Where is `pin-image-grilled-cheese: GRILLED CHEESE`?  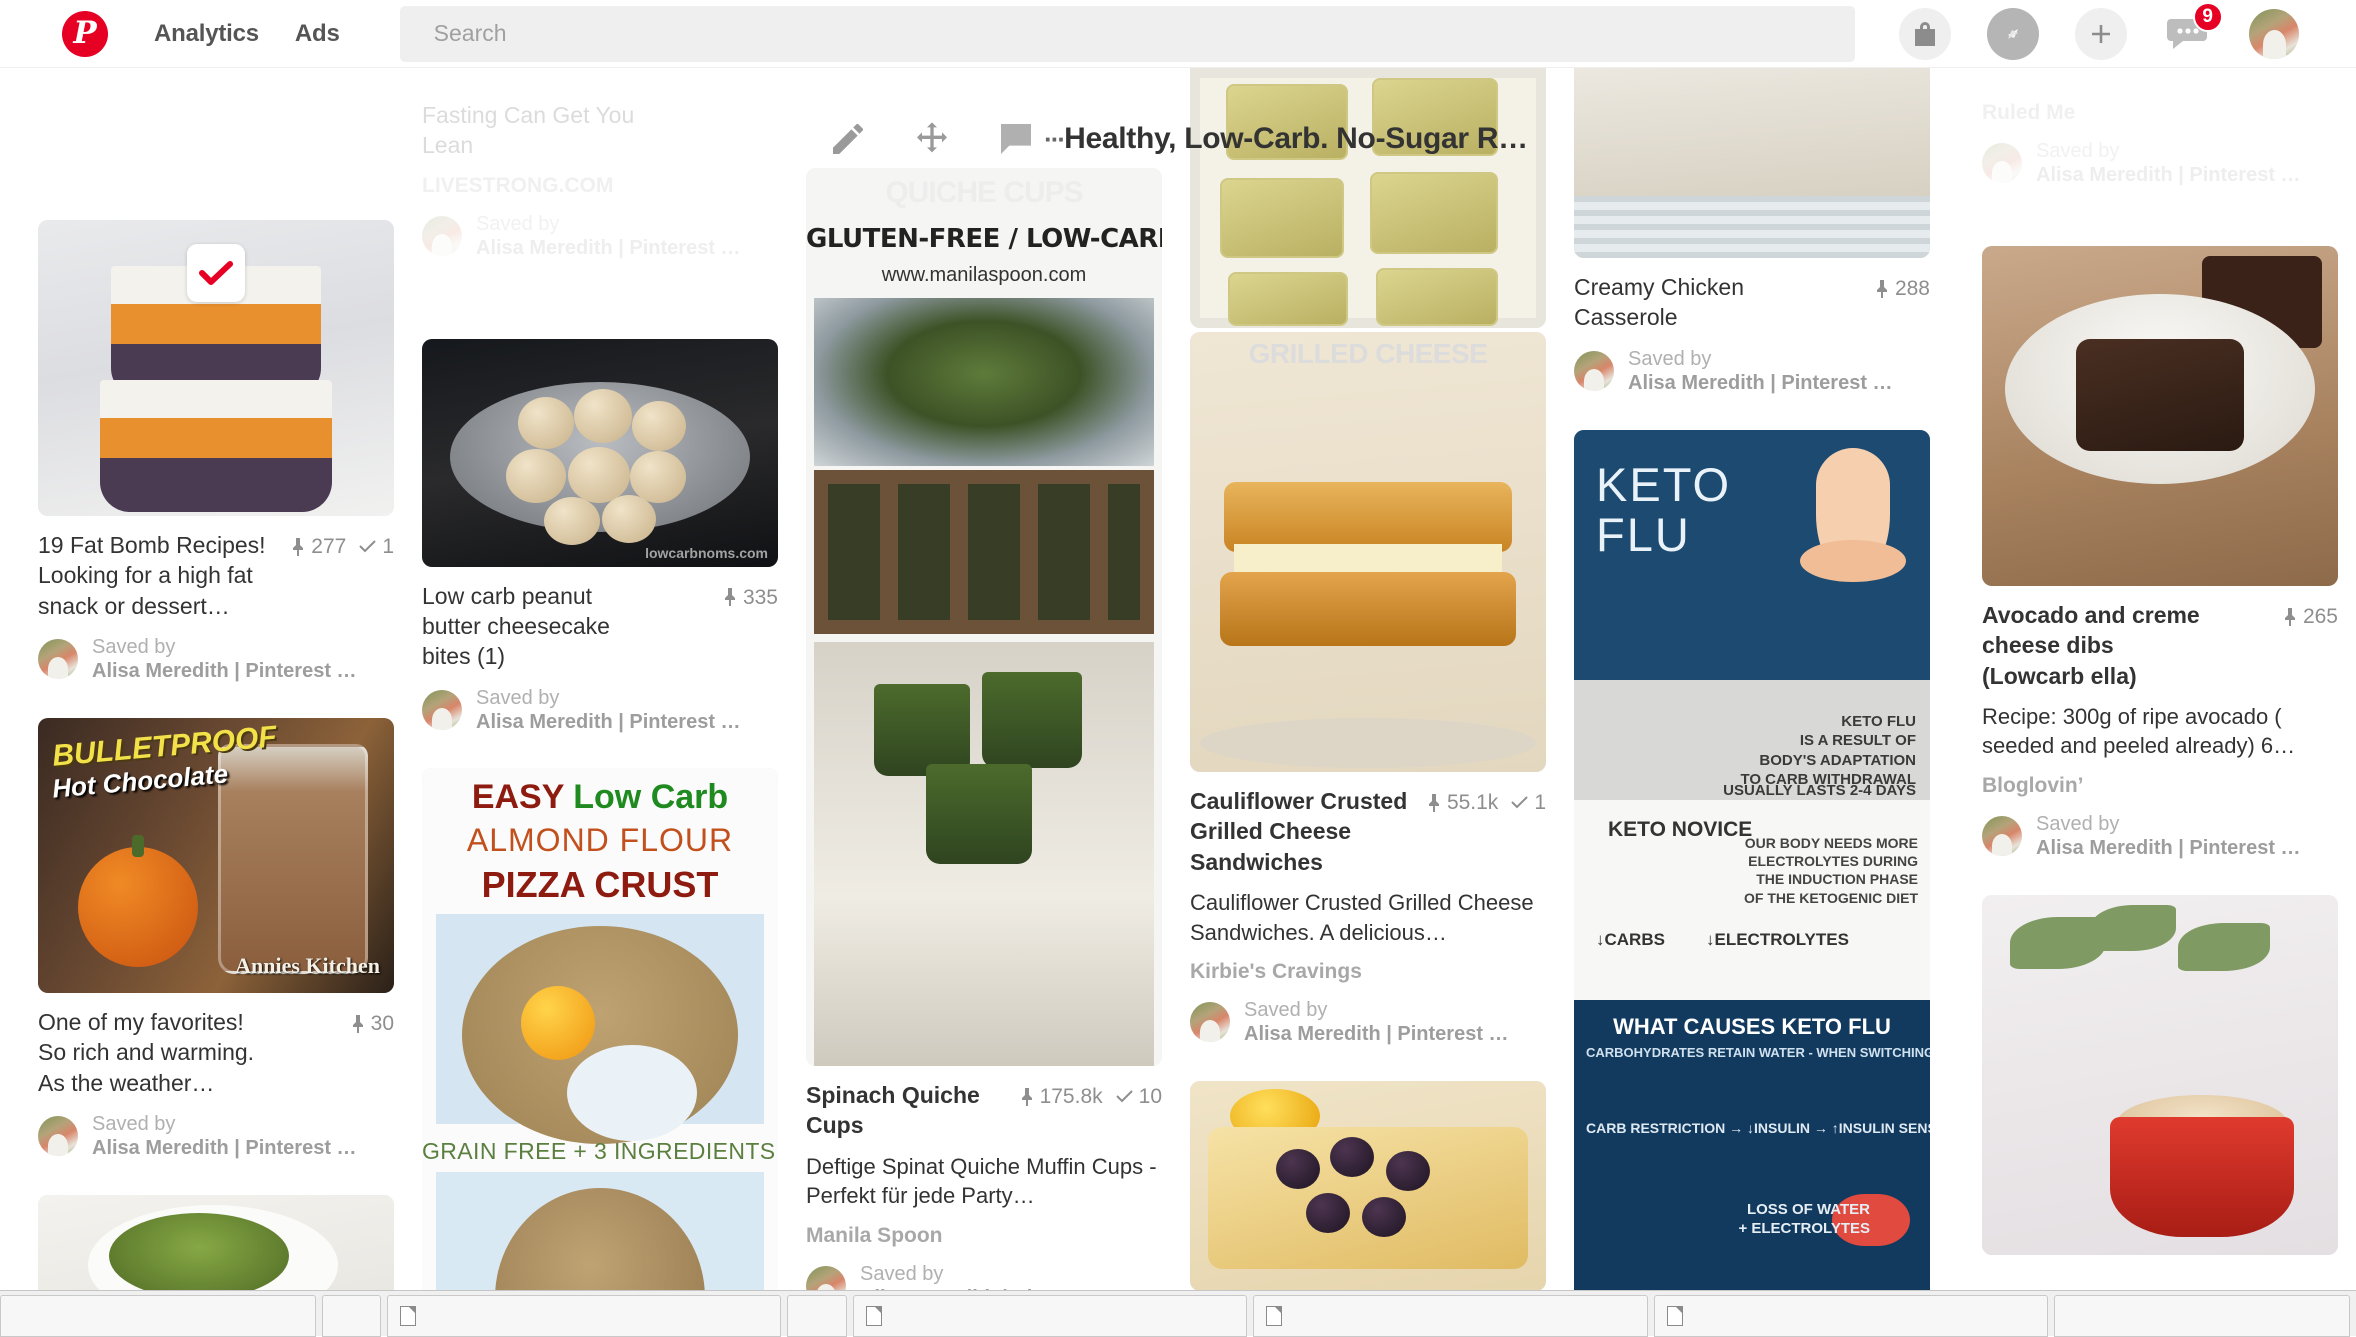
pin-image-grilled-cheese: GRILLED CHEESE is located at coordinates (1368, 552).